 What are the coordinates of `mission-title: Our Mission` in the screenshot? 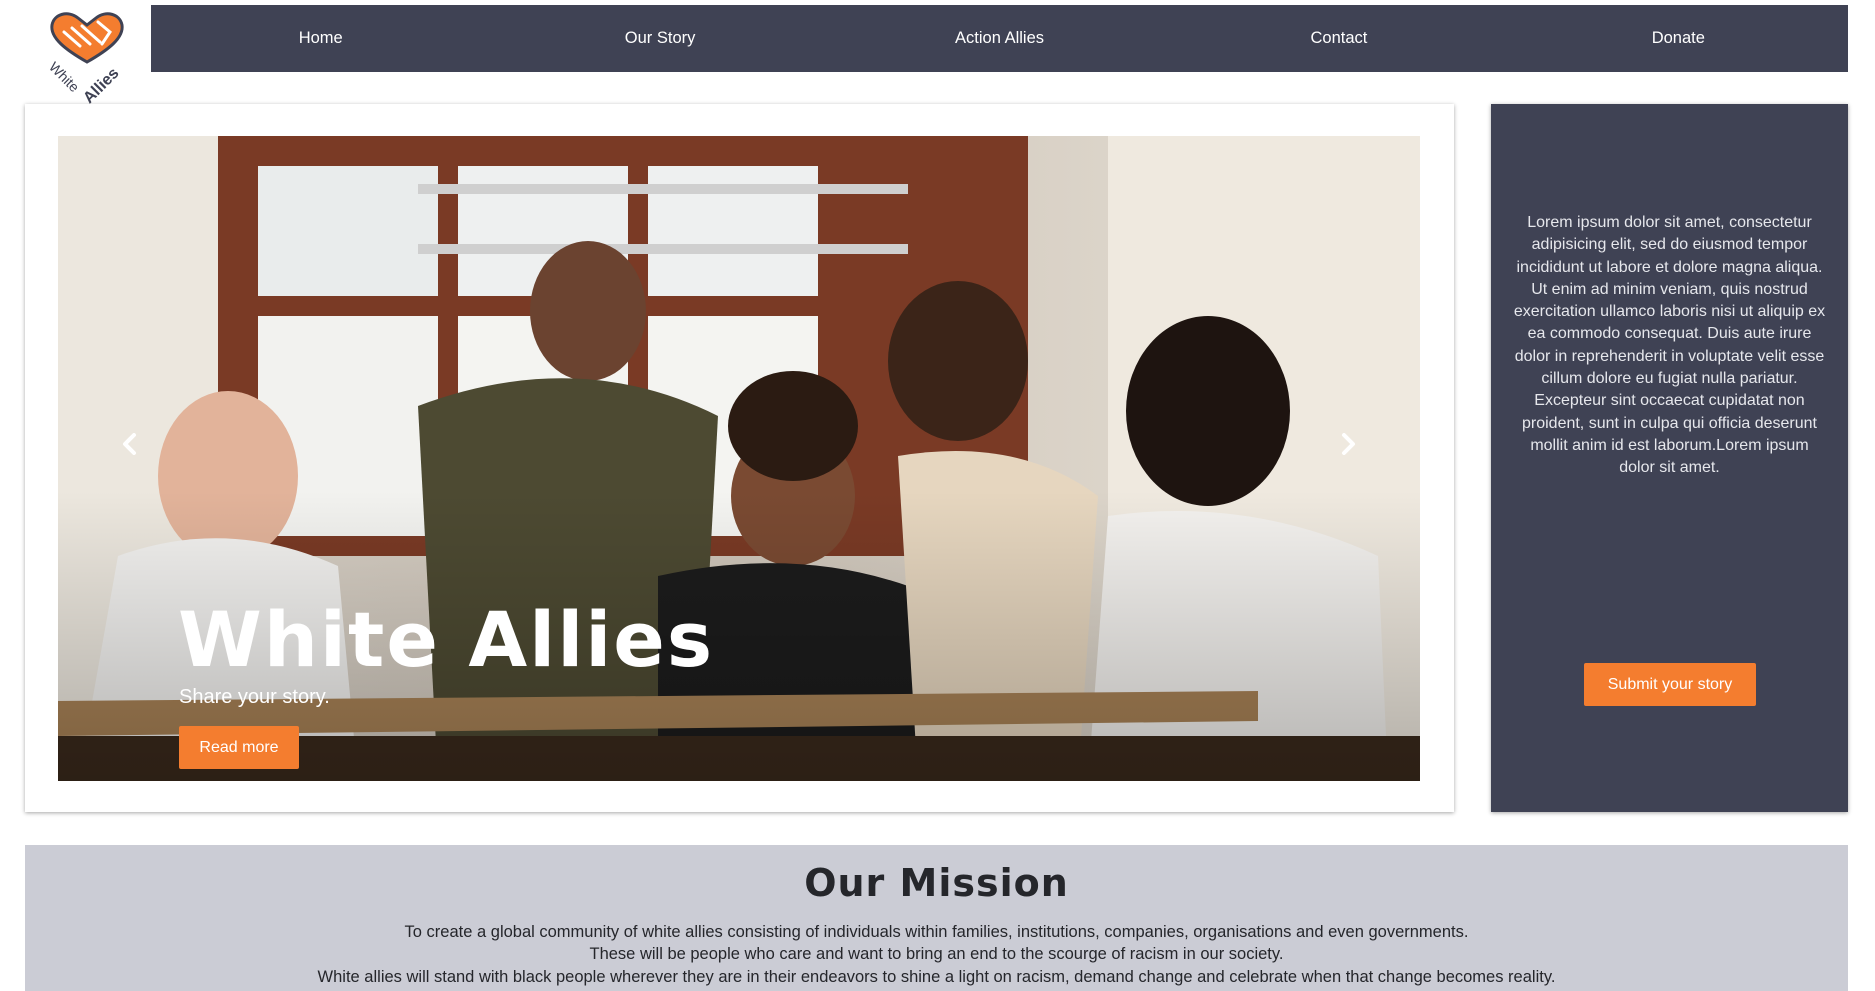 It's located at (936, 883).